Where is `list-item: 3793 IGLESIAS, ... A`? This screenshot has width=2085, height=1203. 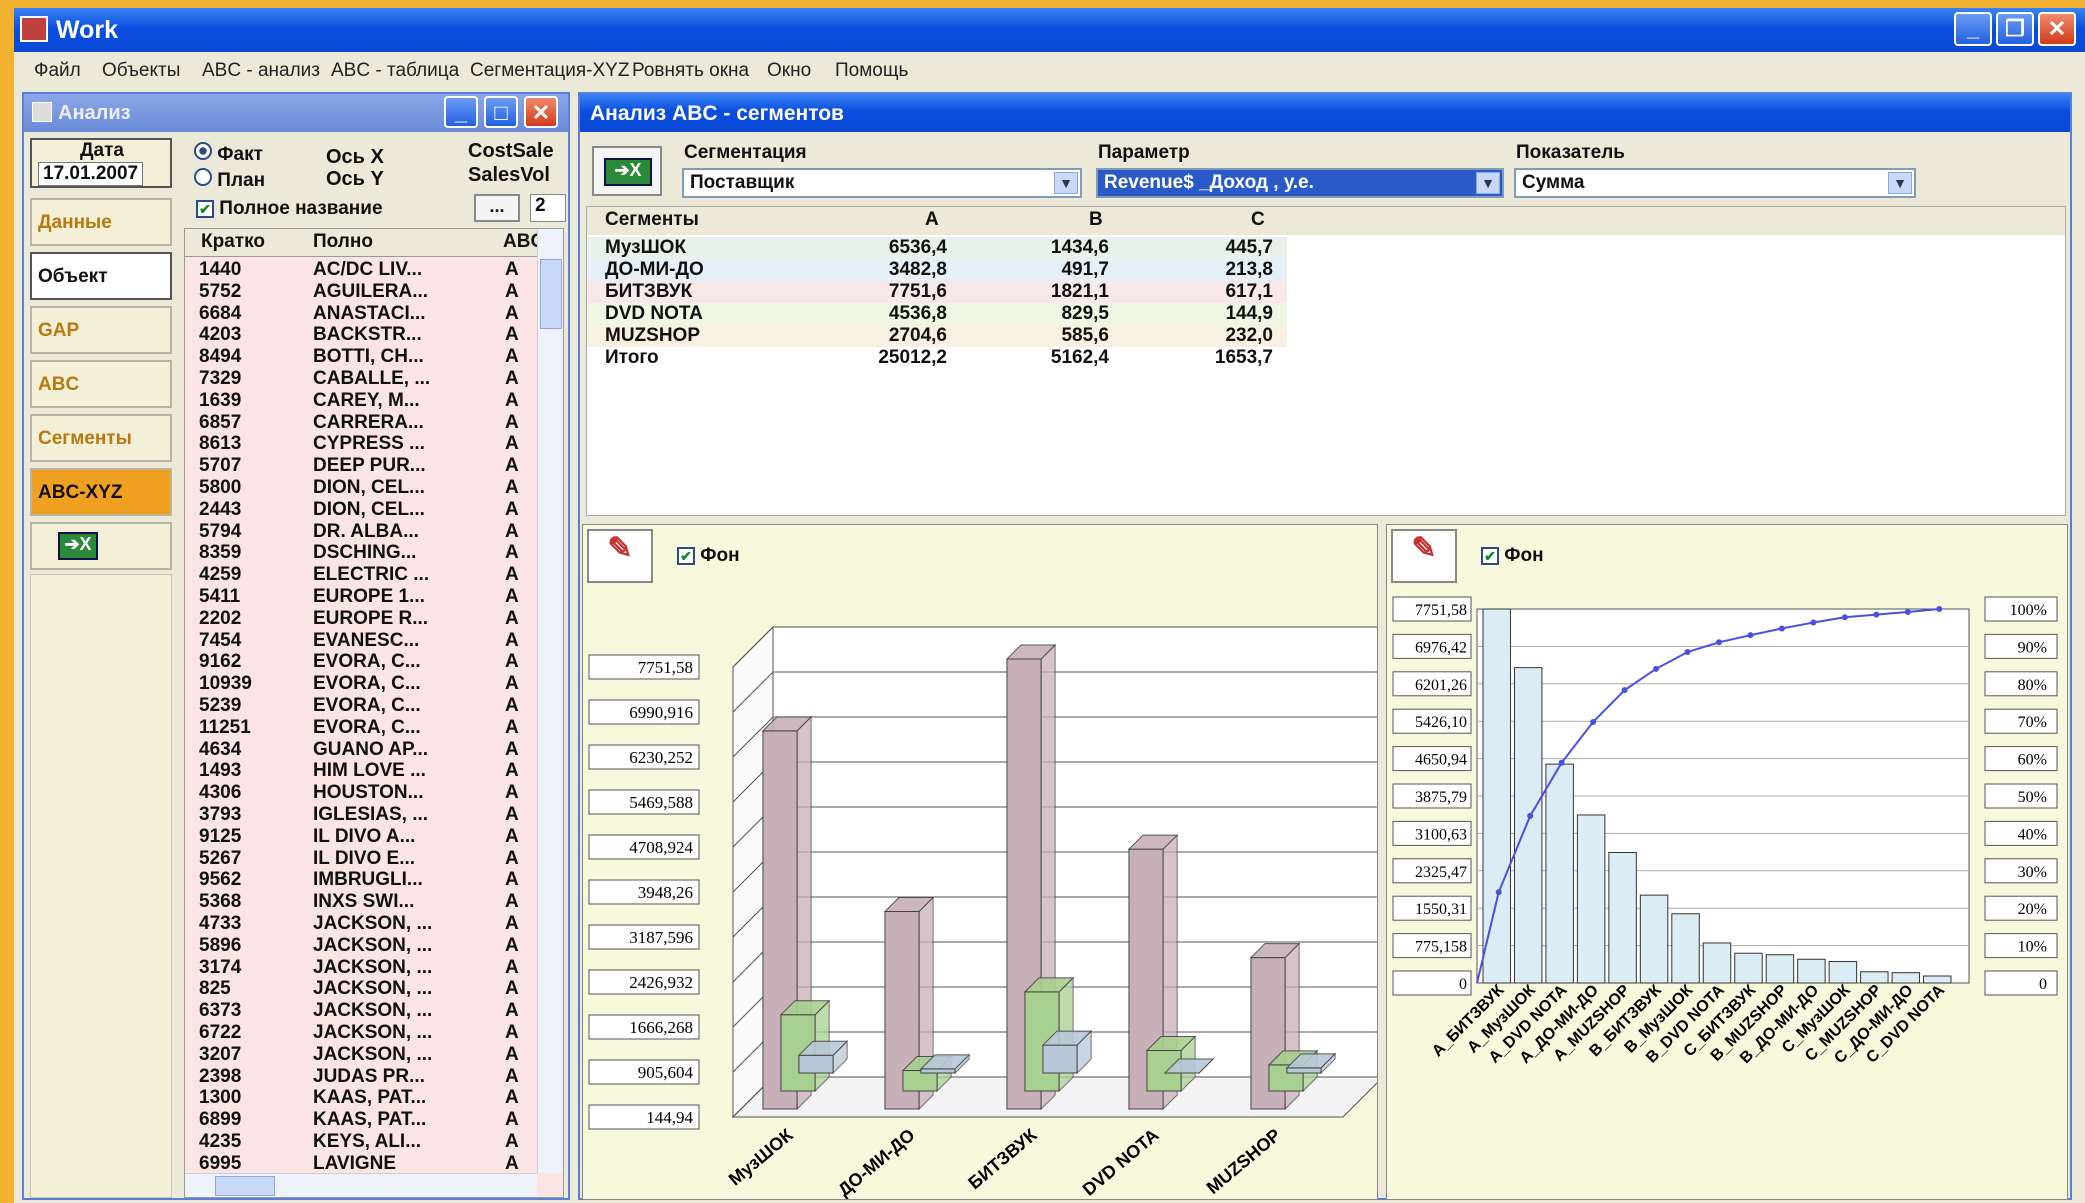 list-item: 3793 IGLESIAS, ... A is located at coordinates (361, 815).